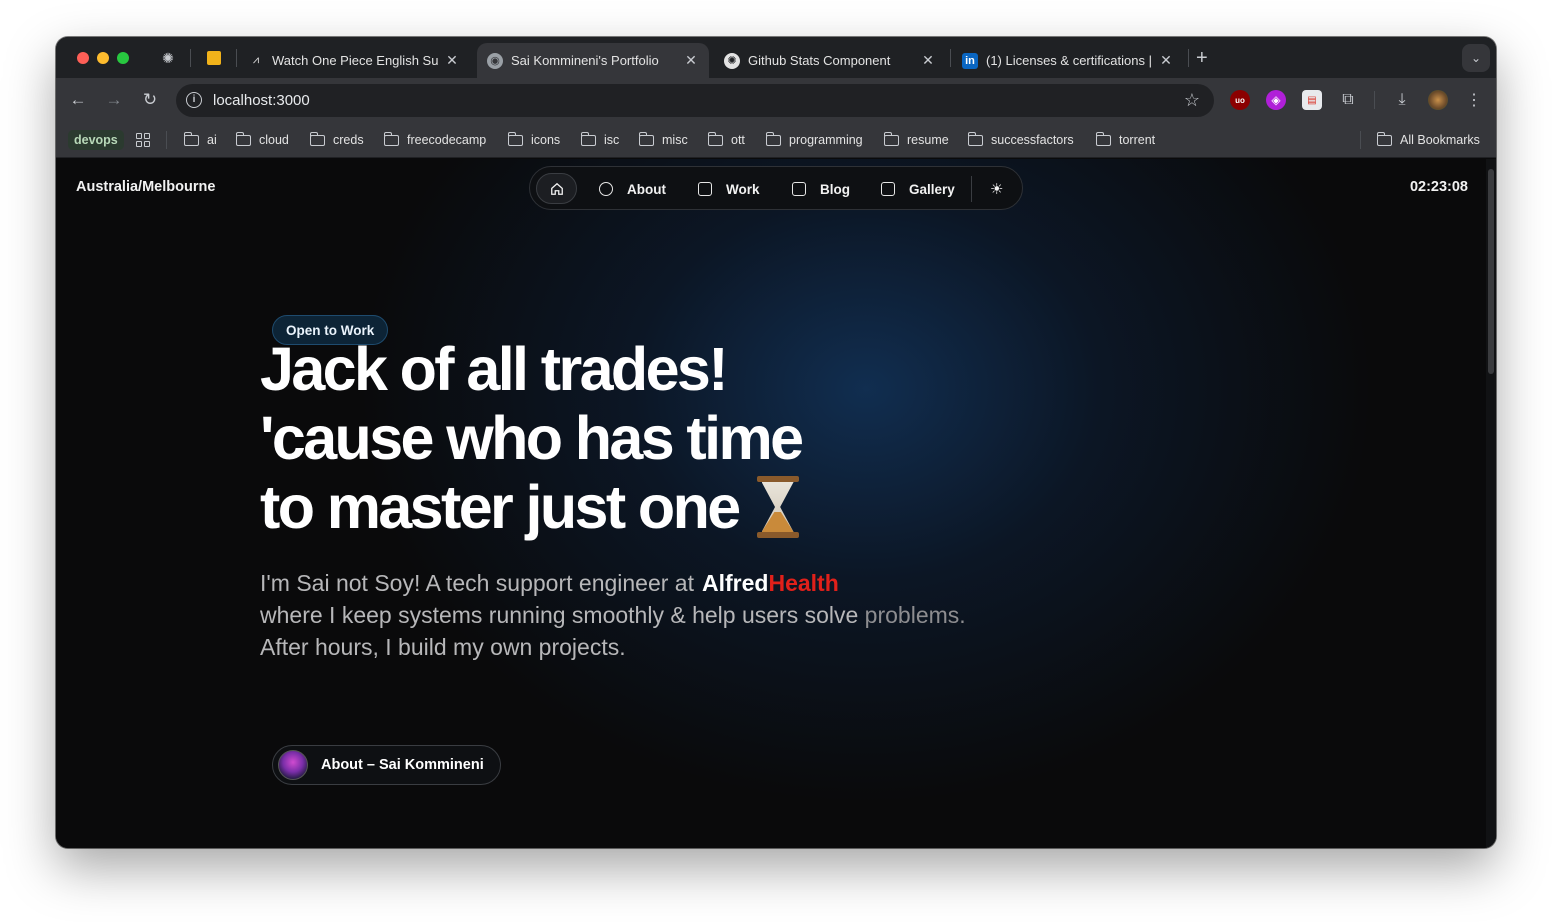 The image size is (1552, 922). Describe the element at coordinates (599, 140) in the screenshot. I see `bookmark-folder-isc: isc` at that location.